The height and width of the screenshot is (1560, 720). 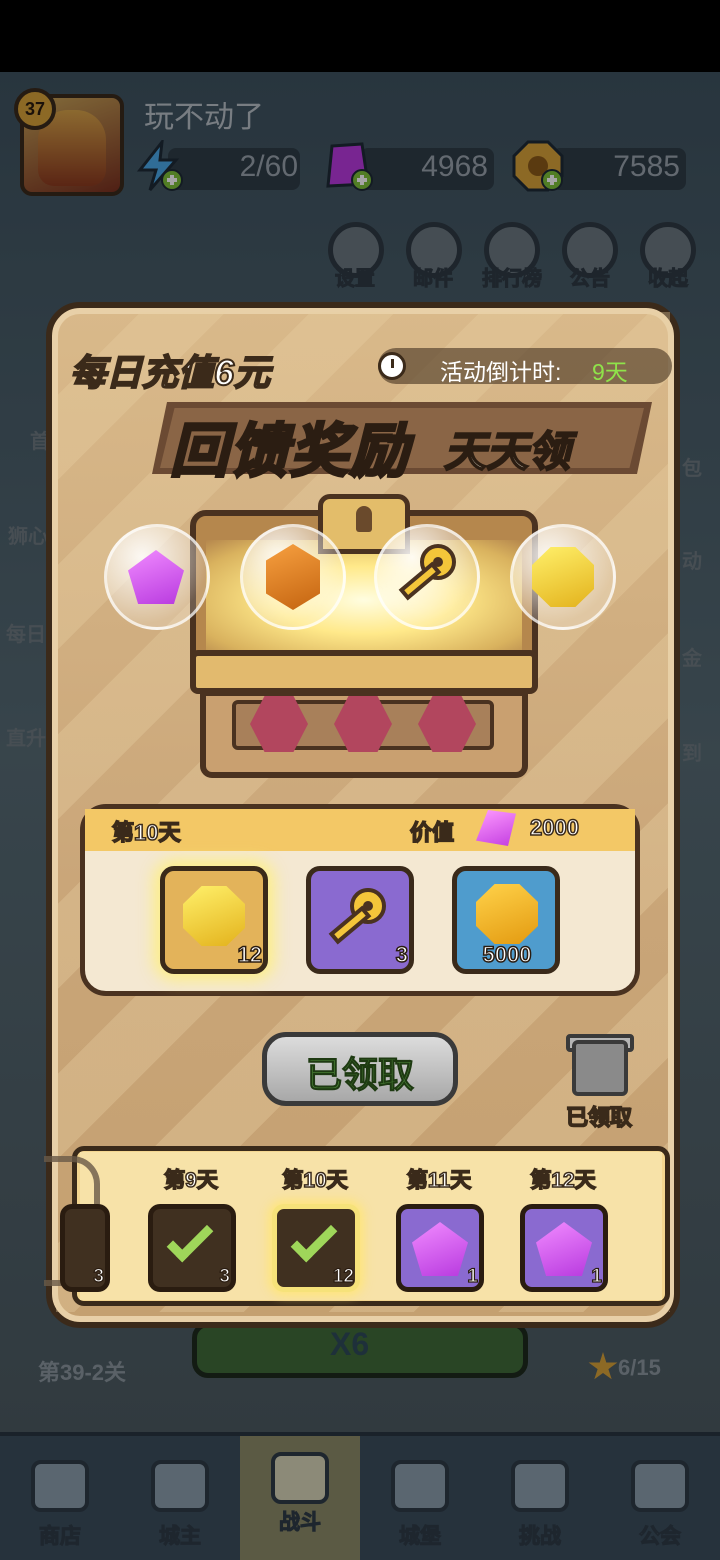 What do you see at coordinates (427, 572) in the screenshot?
I see `golden-key-icon` at bounding box center [427, 572].